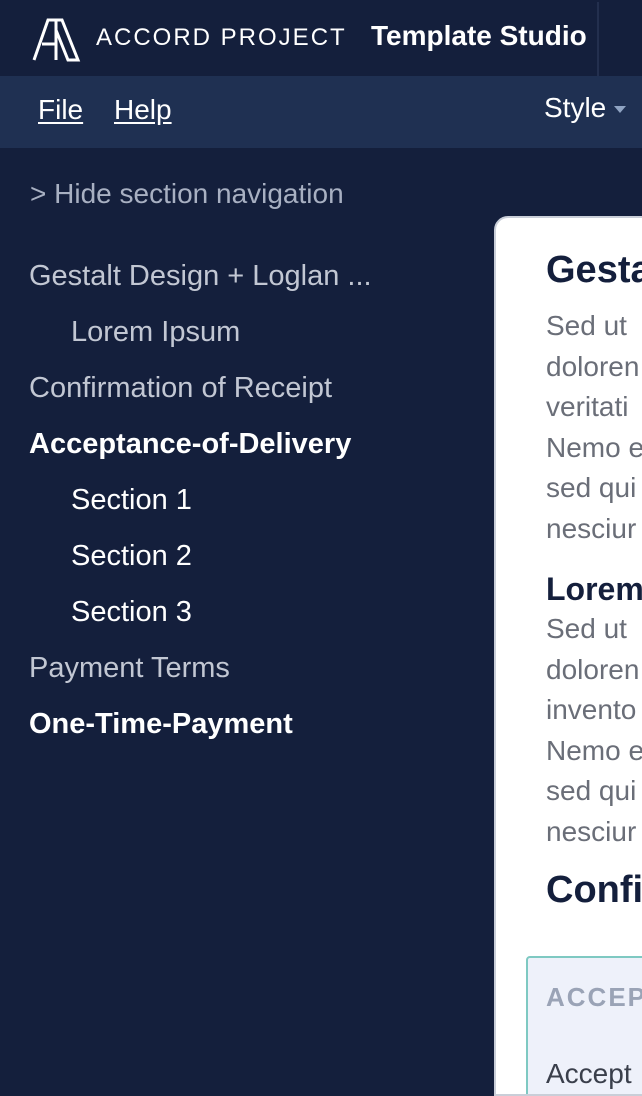 This screenshot has height=1096, width=642. What do you see at coordinates (245, 338) in the screenshot?
I see `nav-item-lorem-ipsum: Lorem Ipsum` at bounding box center [245, 338].